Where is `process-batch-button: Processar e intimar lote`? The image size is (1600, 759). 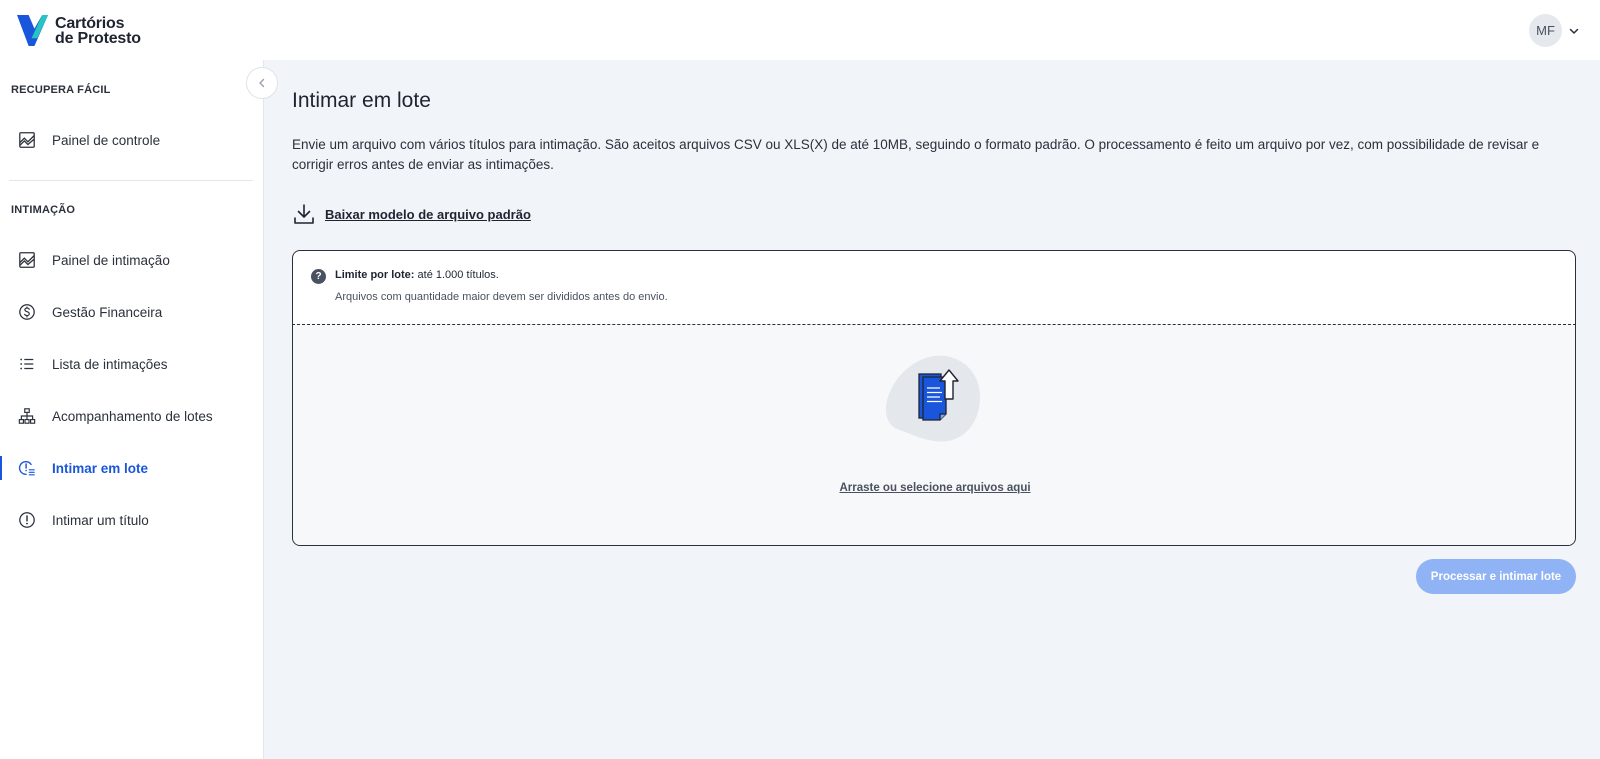
process-batch-button: Processar e intimar lote is located at coordinates (1496, 576).